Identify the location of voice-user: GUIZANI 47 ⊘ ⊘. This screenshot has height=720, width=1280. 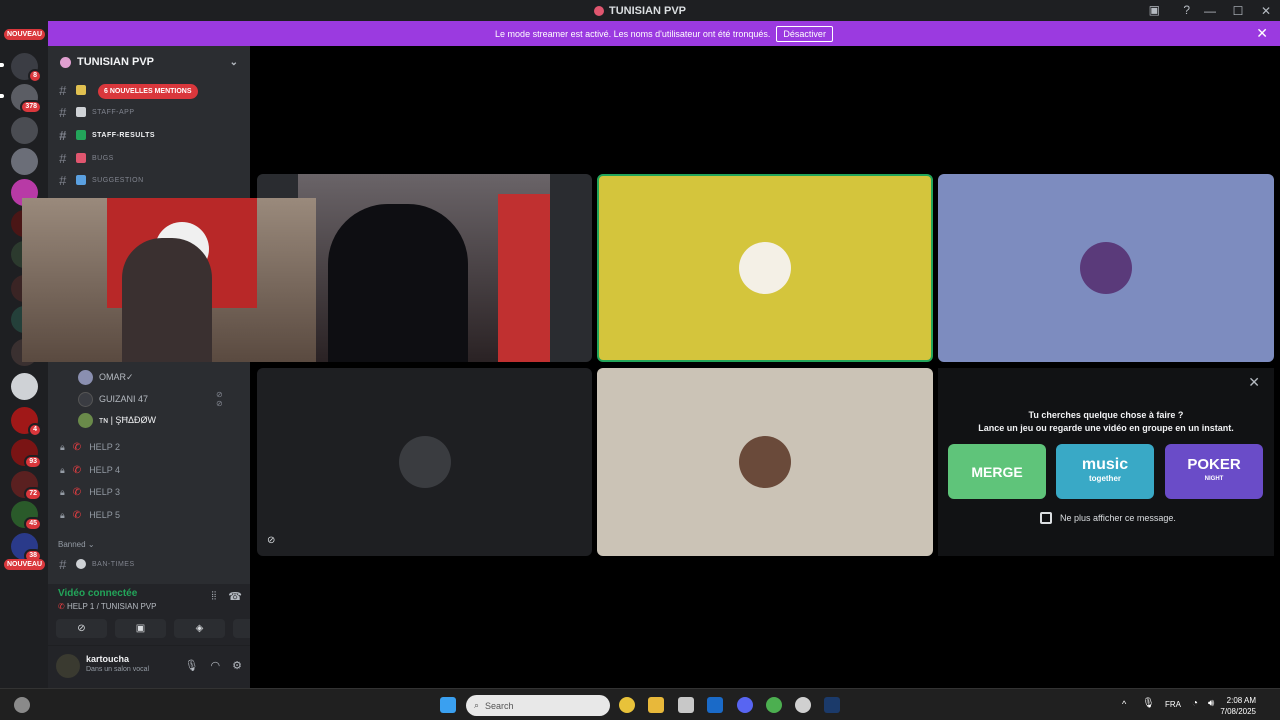
(150, 399).